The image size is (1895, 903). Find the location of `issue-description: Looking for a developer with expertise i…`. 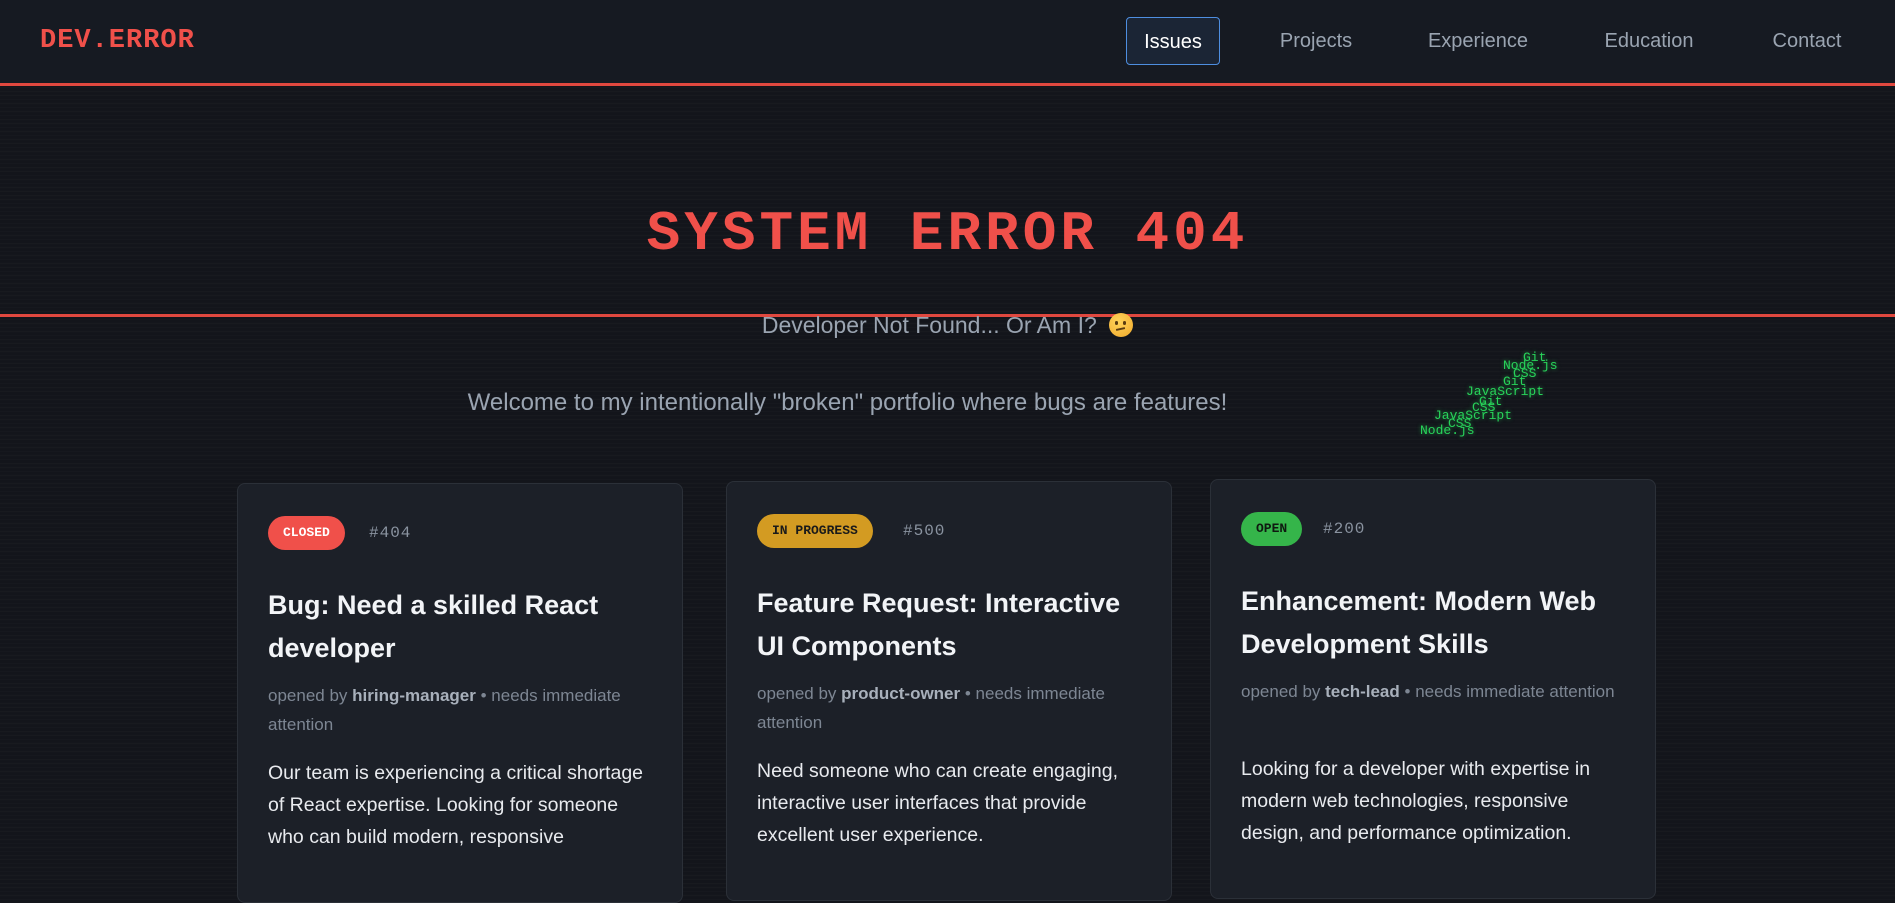

issue-description: Looking for a developer with expertise i… is located at coordinates (1416, 801).